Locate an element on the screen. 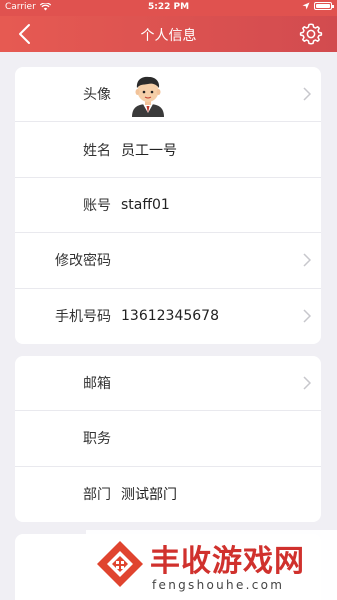  position-row: 职务 is located at coordinates (168, 439).